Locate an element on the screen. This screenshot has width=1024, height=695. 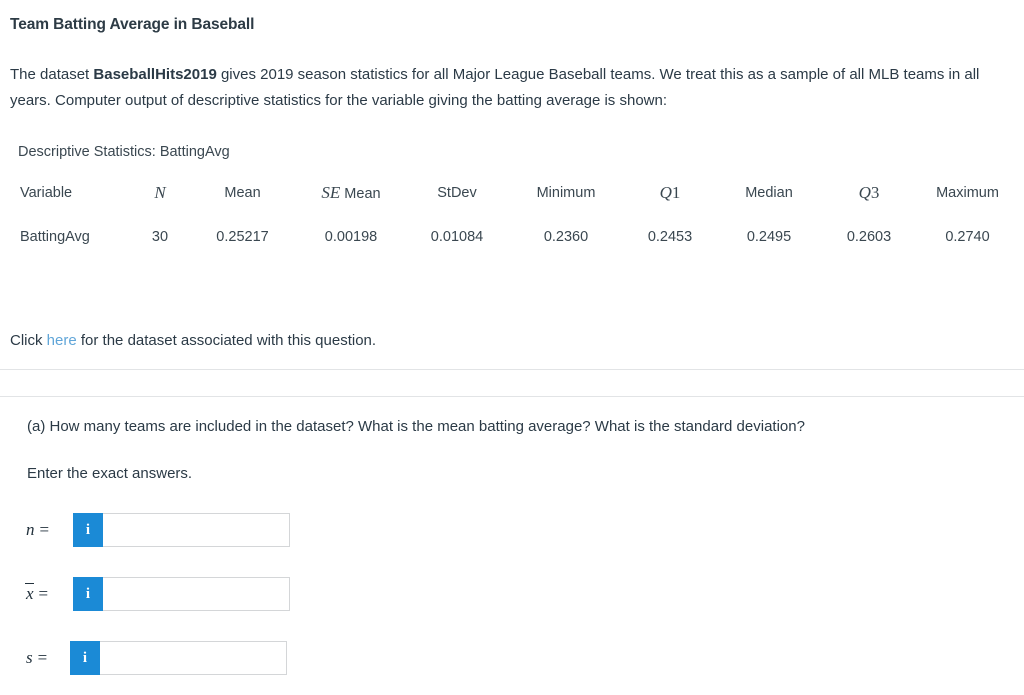
cell-mean: 0.25217 is located at coordinates (242, 237).